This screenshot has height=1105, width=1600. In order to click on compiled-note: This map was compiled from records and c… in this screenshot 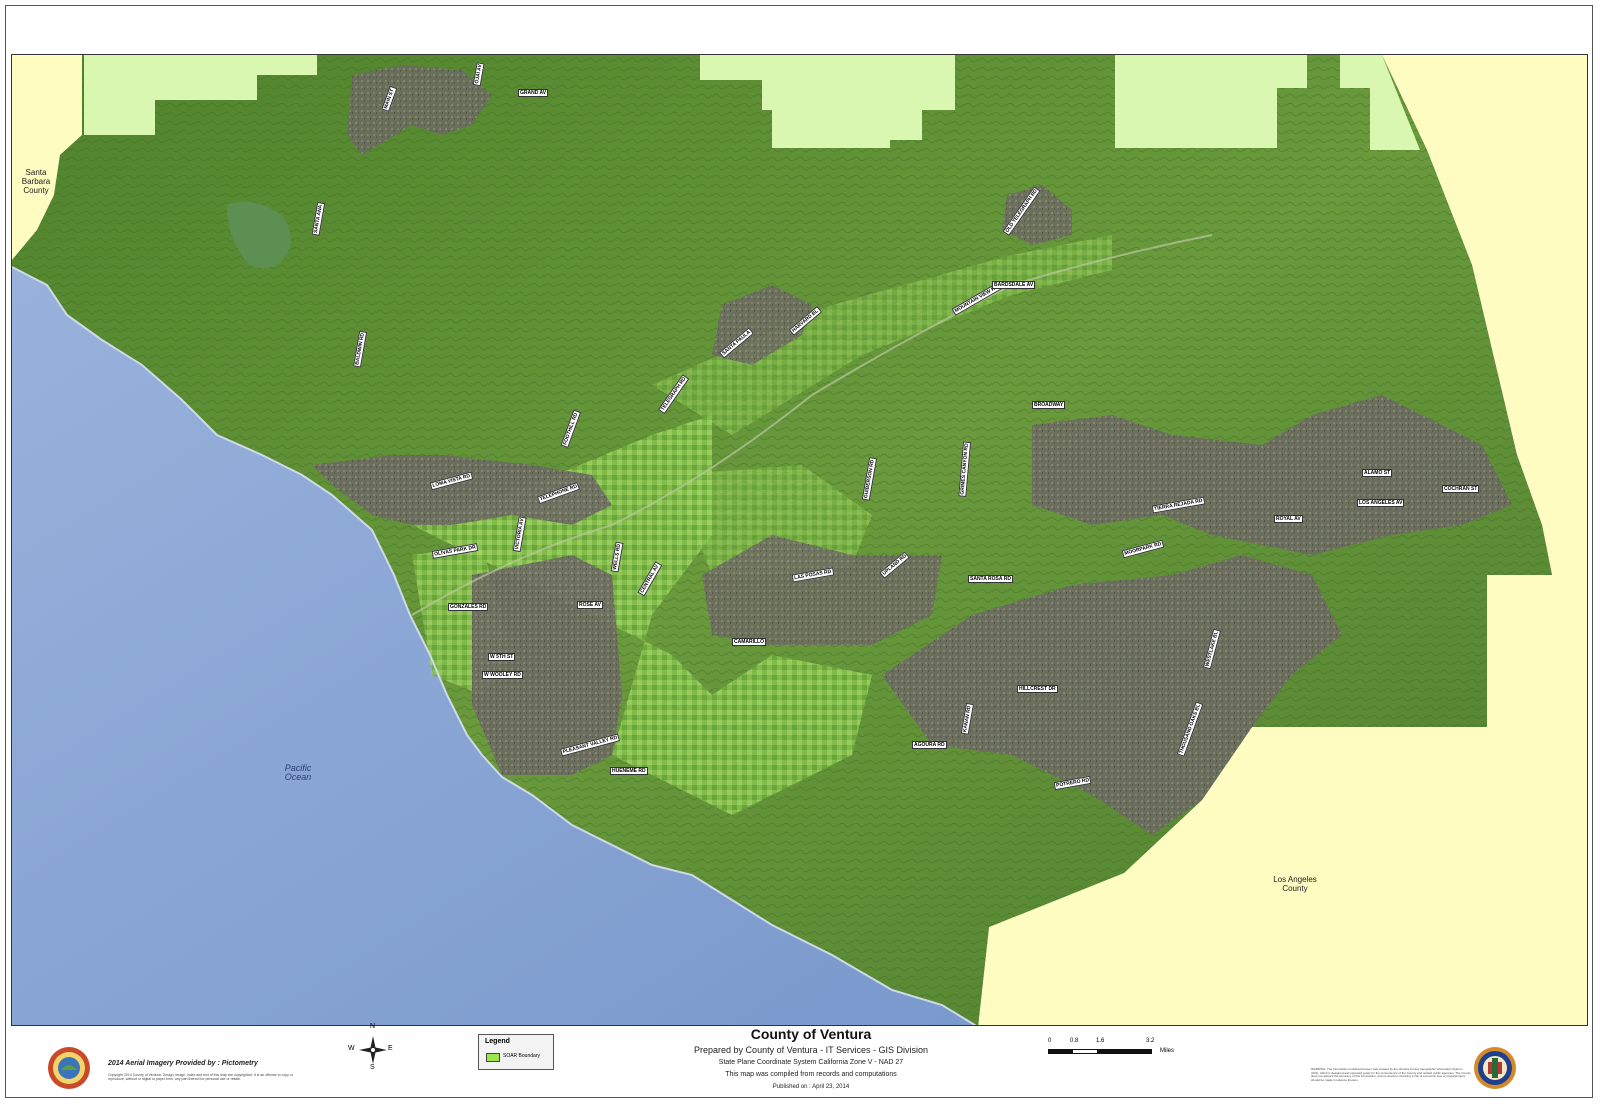, I will do `click(811, 1074)`.